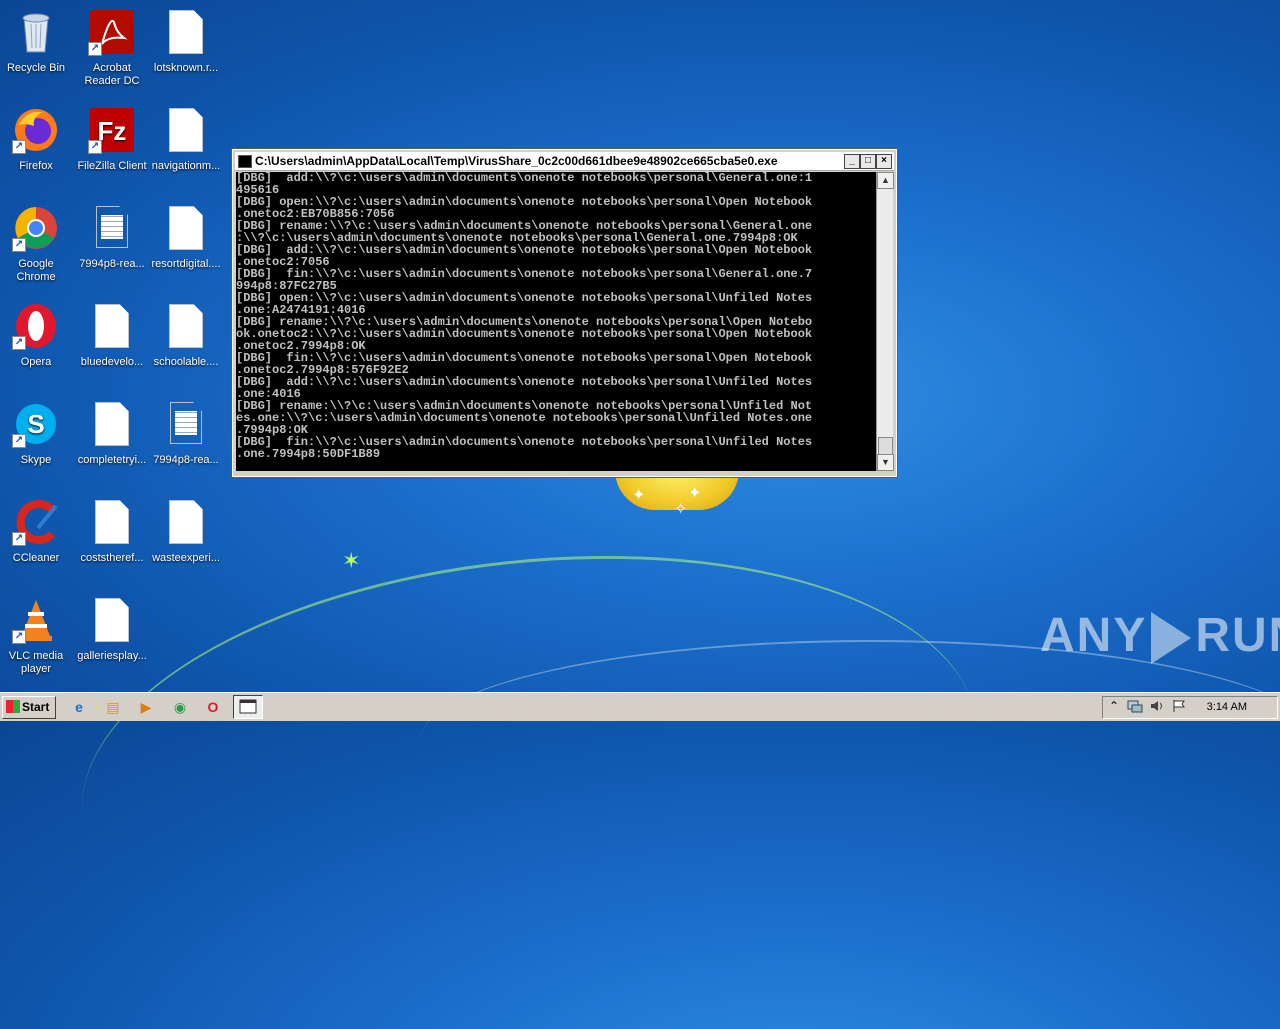 This screenshot has width=1280, height=1029. What do you see at coordinates (351, 560) in the screenshot?
I see `wallpaper-leaf: ✶` at bounding box center [351, 560].